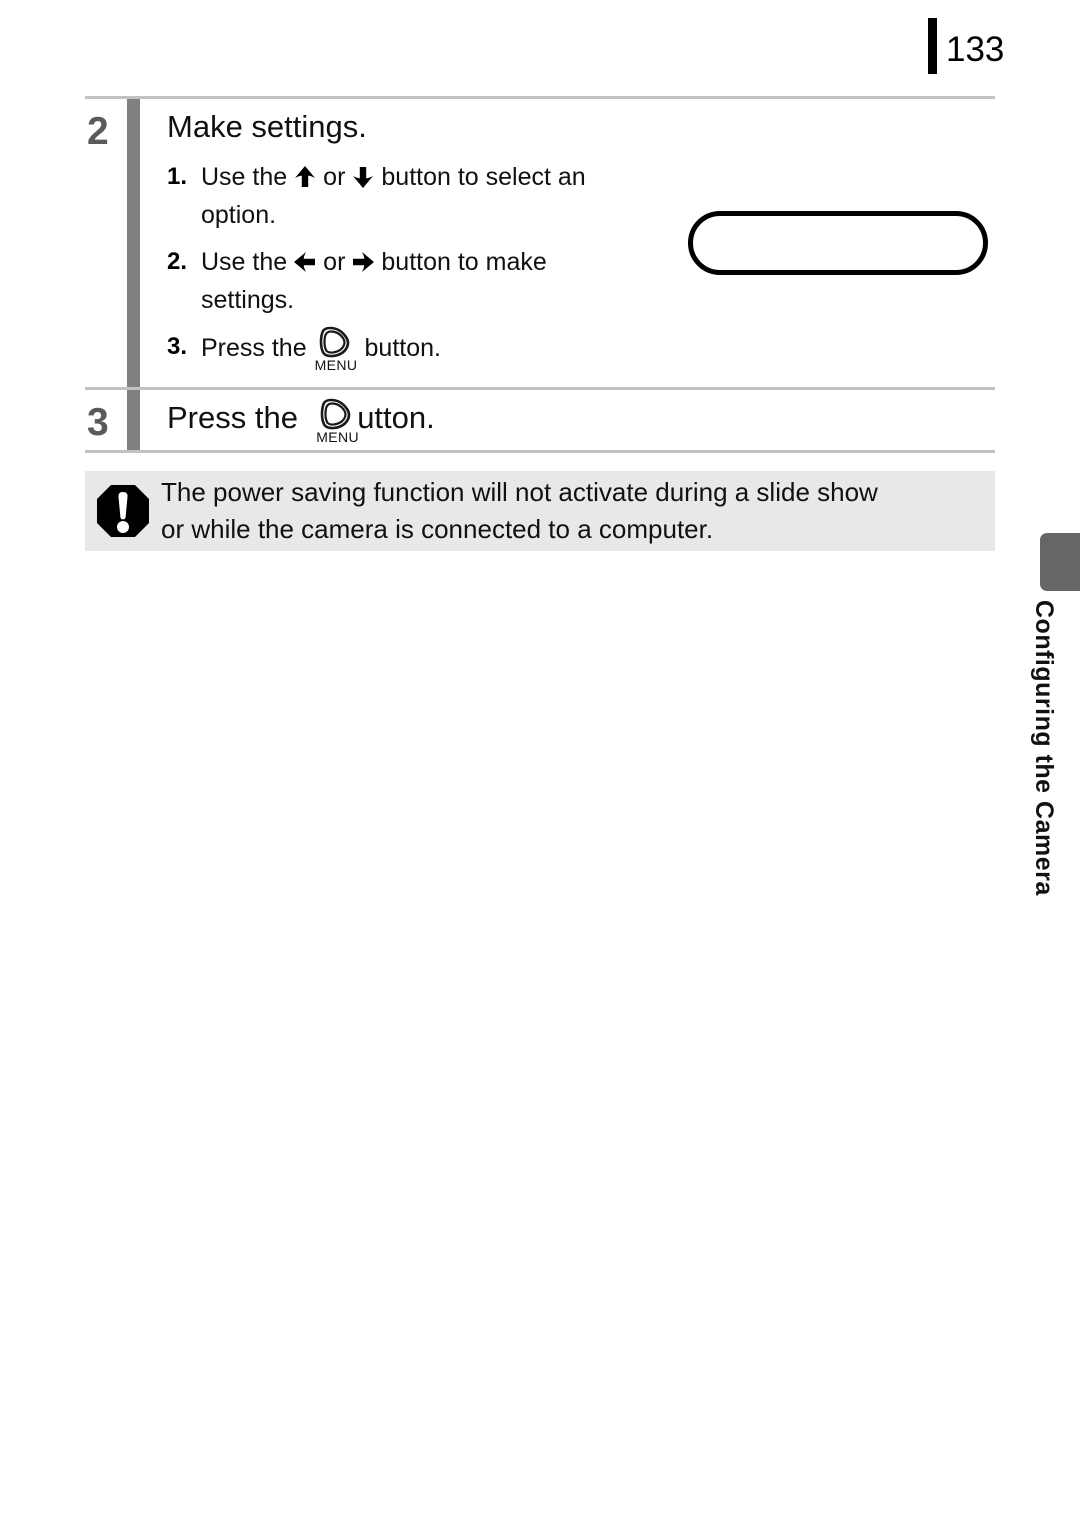 This screenshot has width=1080, height=1521. Describe the element at coordinates (305, 177) in the screenshot. I see `arrow-up-icon` at that location.